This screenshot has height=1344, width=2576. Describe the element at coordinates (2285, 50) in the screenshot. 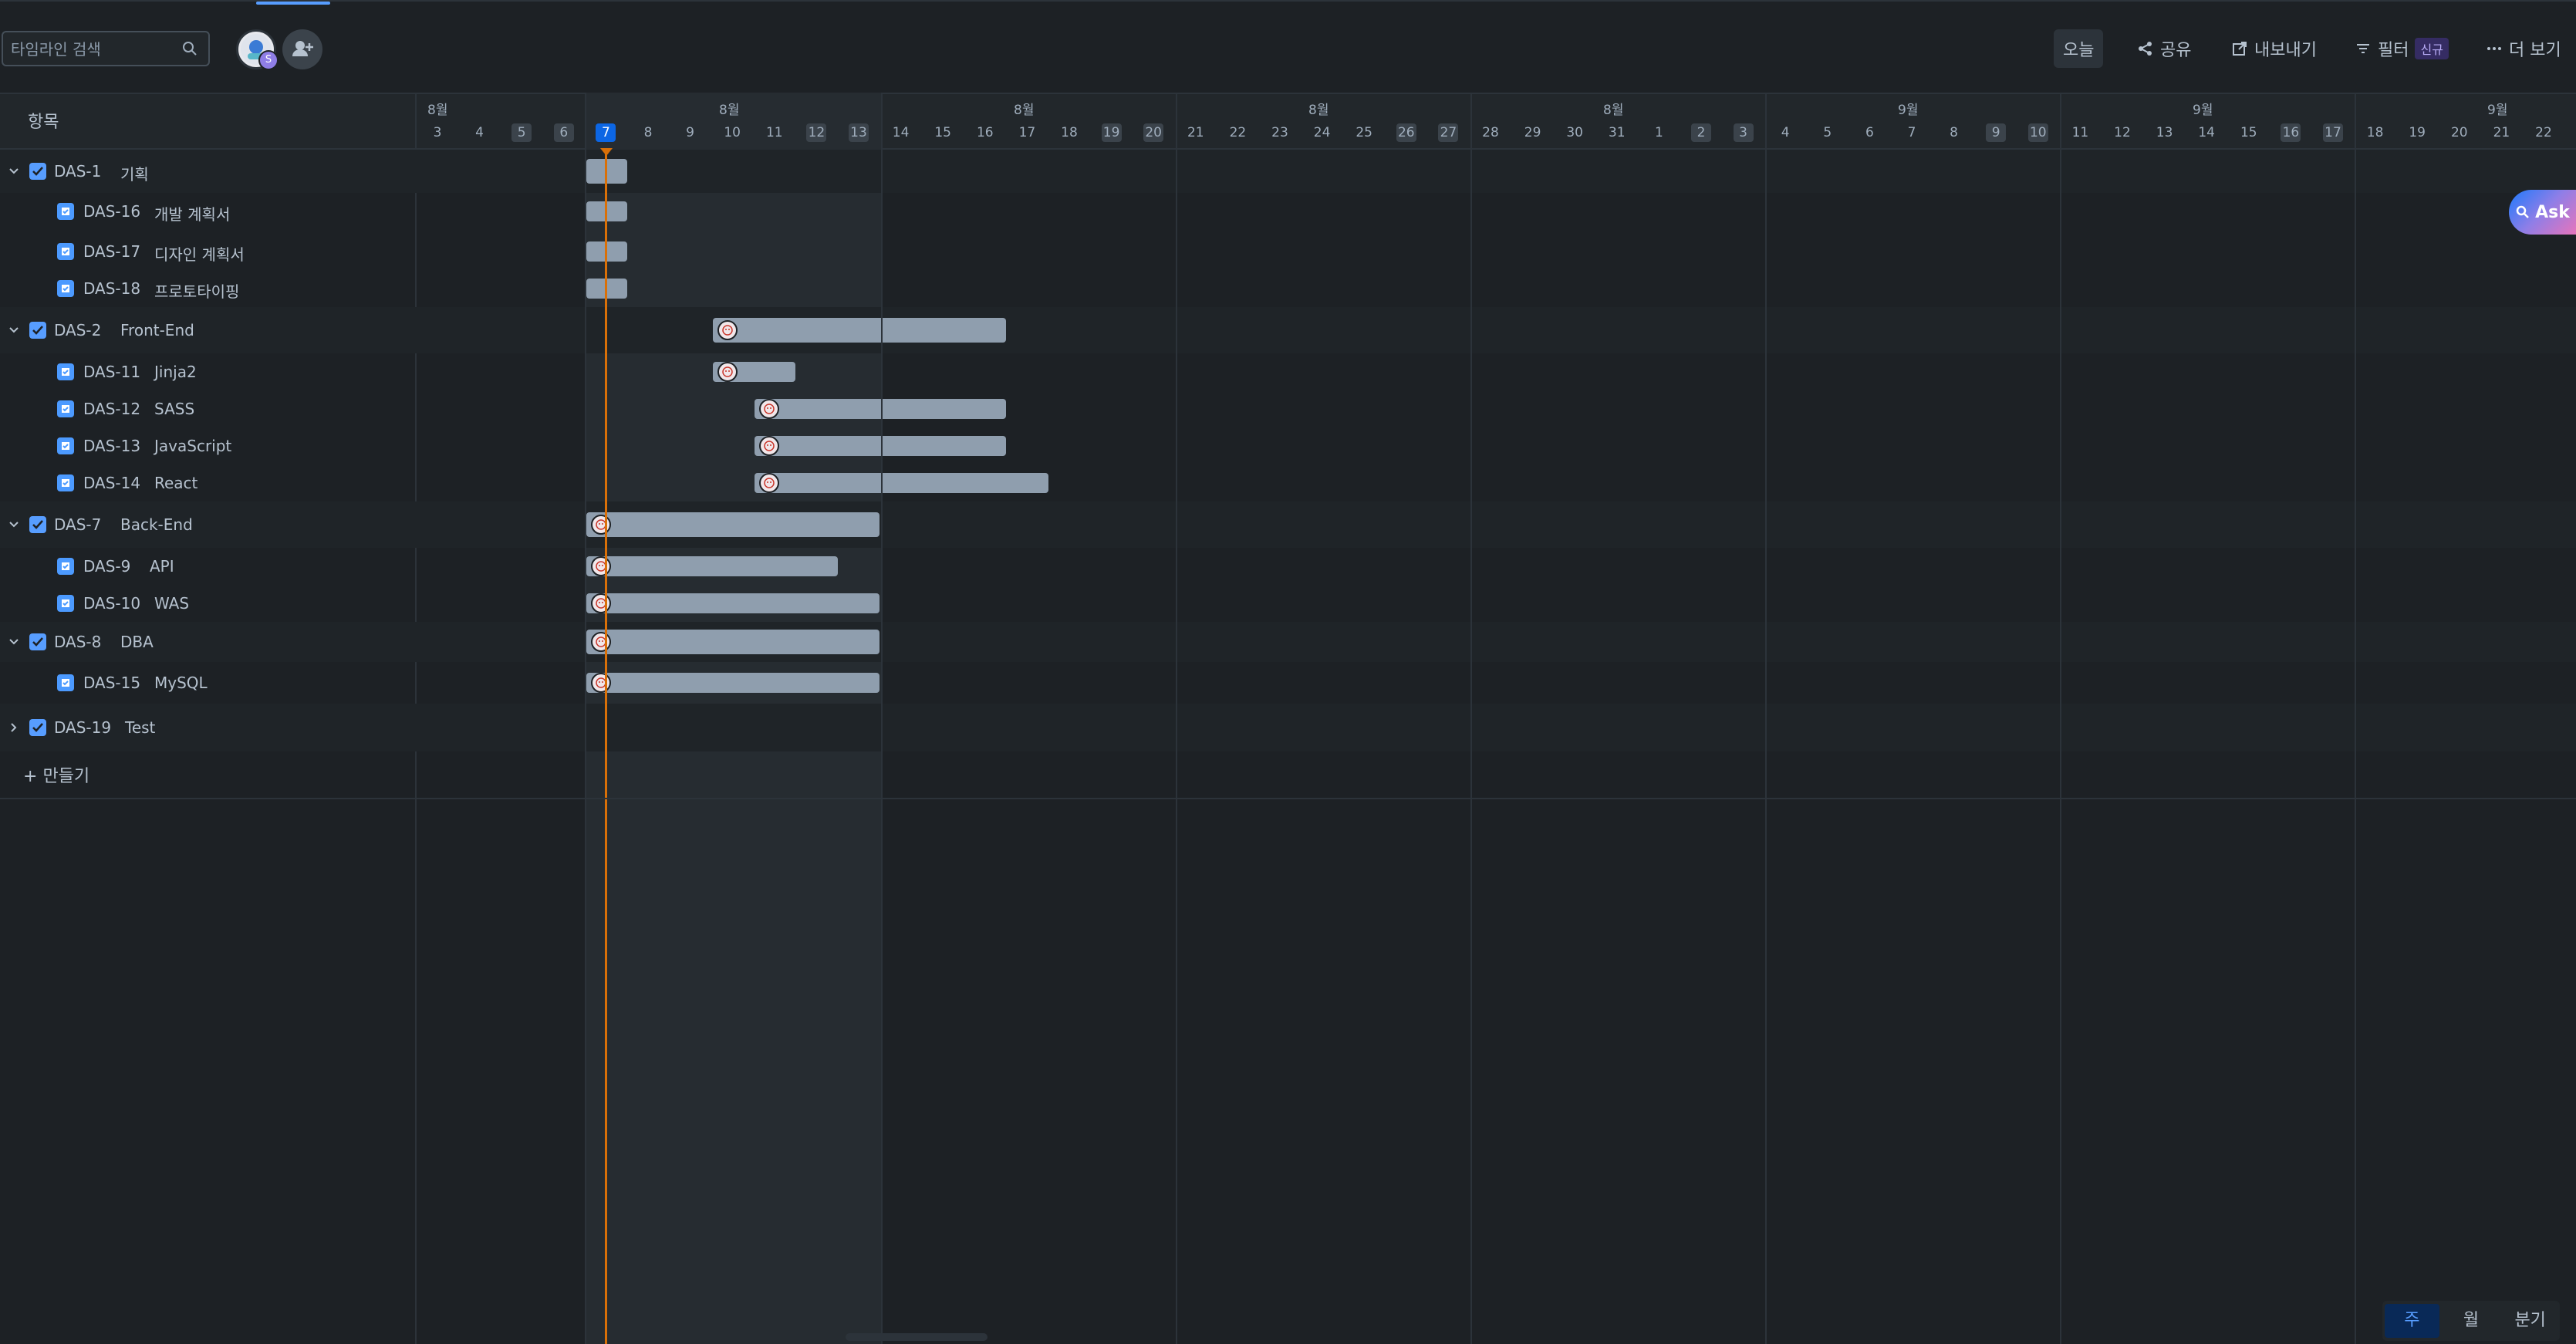

I see `export-label: 내보내기` at that location.